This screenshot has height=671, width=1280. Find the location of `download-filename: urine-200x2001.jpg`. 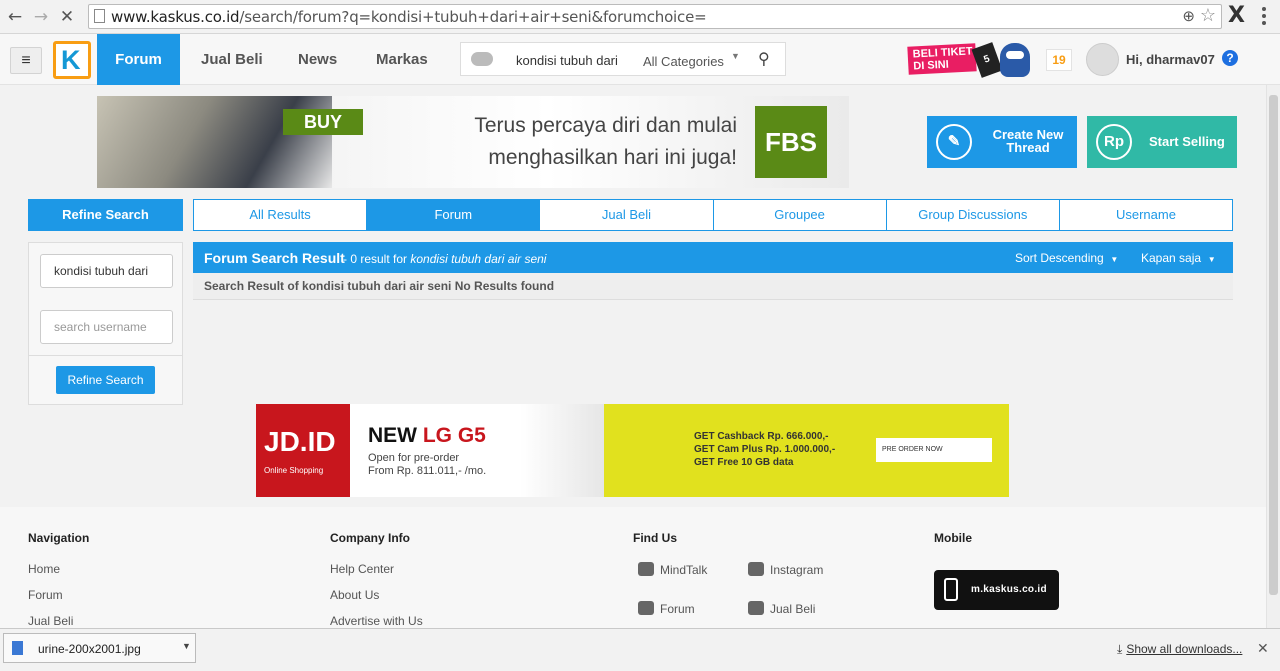

download-filename: urine-200x2001.jpg is located at coordinates (89, 649).